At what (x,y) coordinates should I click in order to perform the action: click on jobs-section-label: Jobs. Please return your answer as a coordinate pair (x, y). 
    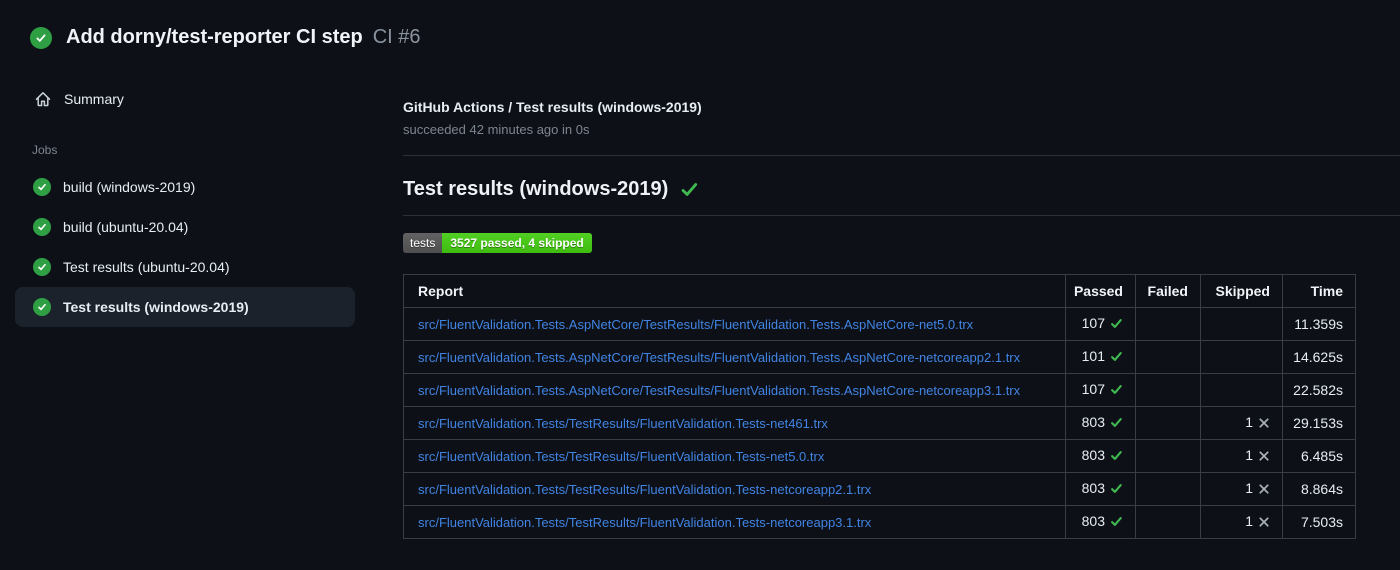
    Looking at the image, I should click on (45, 150).